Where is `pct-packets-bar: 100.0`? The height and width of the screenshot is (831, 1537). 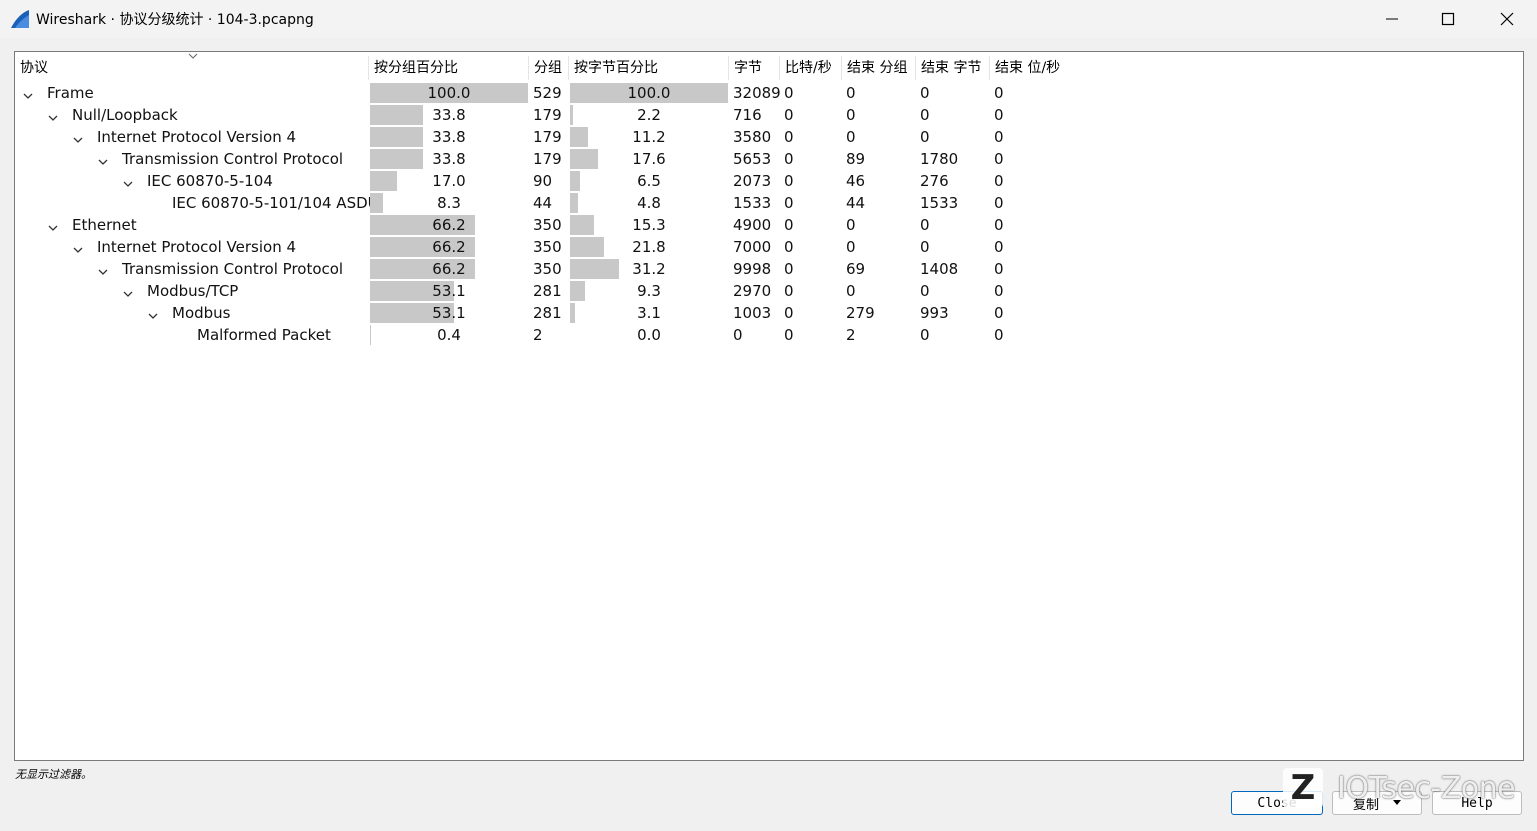 pct-packets-bar: 100.0 is located at coordinates (449, 93).